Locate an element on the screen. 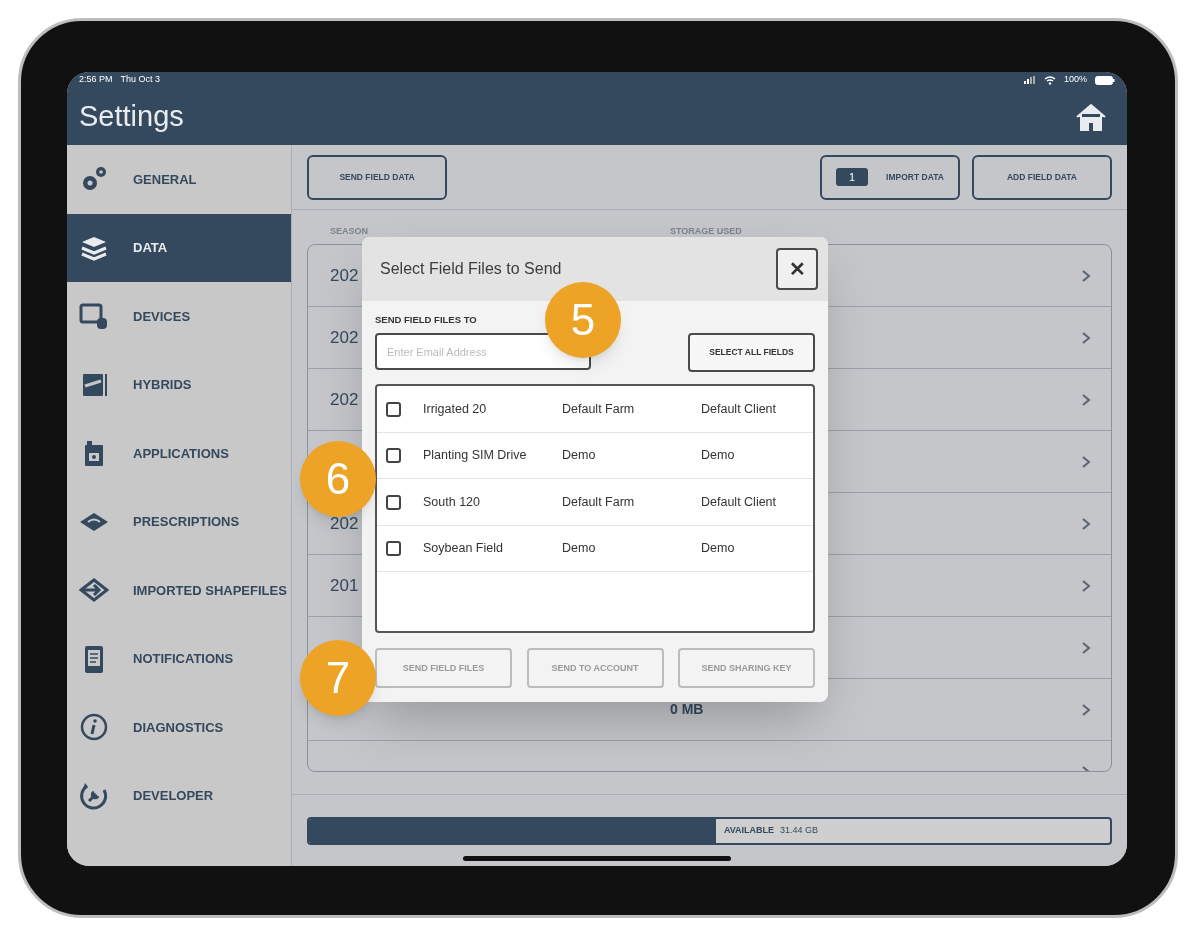  file-name: Planting SIM Drive is located at coordinates (475, 456).